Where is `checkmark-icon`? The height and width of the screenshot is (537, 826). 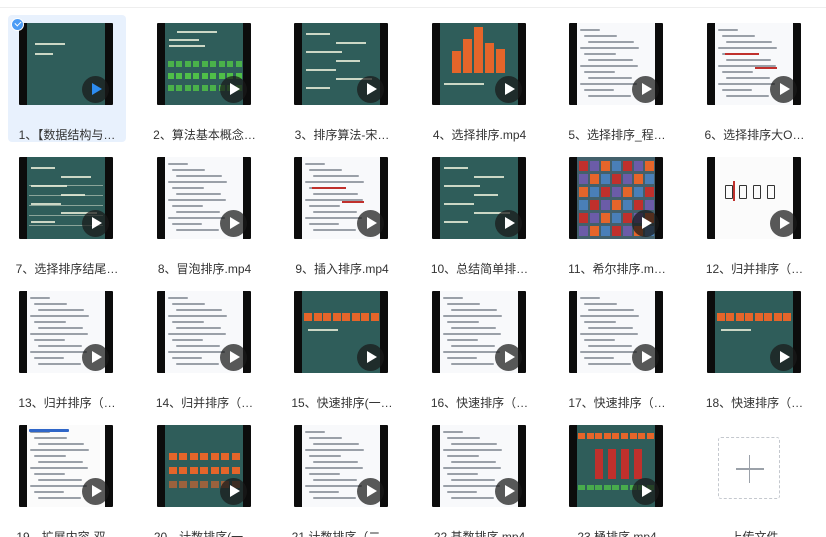
checkmark-icon is located at coordinates (17, 24).